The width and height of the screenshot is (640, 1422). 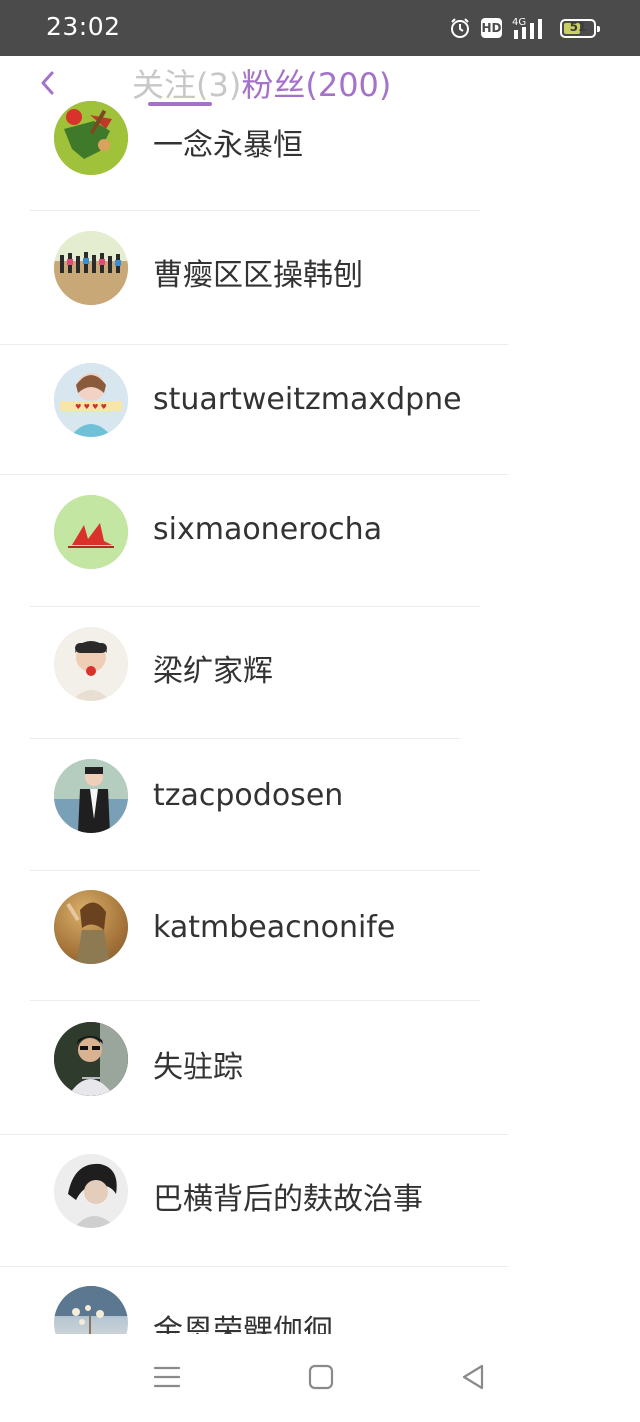 What do you see at coordinates (460, 28) in the screenshot?
I see `alarm-icon` at bounding box center [460, 28].